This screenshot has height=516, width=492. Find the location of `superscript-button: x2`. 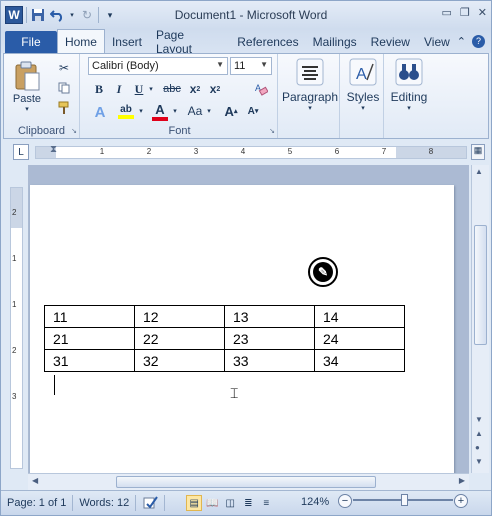

superscript-button: x2 is located at coordinates (215, 89).